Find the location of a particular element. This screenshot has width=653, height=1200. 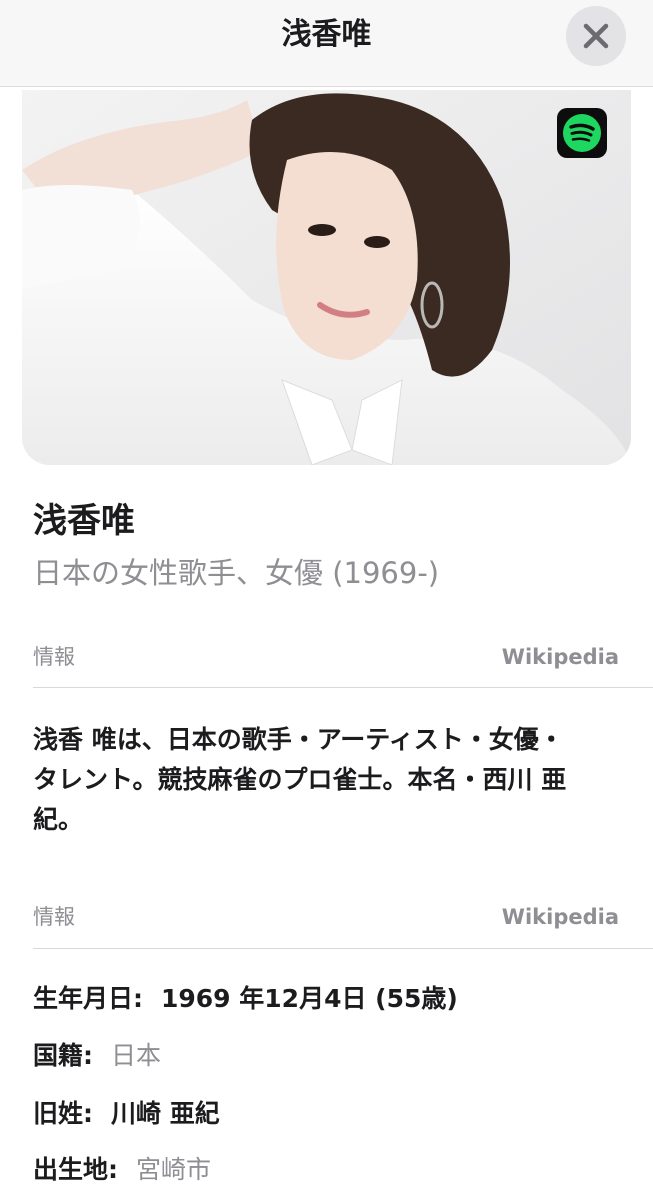

fact-key: 生年月日: is located at coordinates (88, 998).